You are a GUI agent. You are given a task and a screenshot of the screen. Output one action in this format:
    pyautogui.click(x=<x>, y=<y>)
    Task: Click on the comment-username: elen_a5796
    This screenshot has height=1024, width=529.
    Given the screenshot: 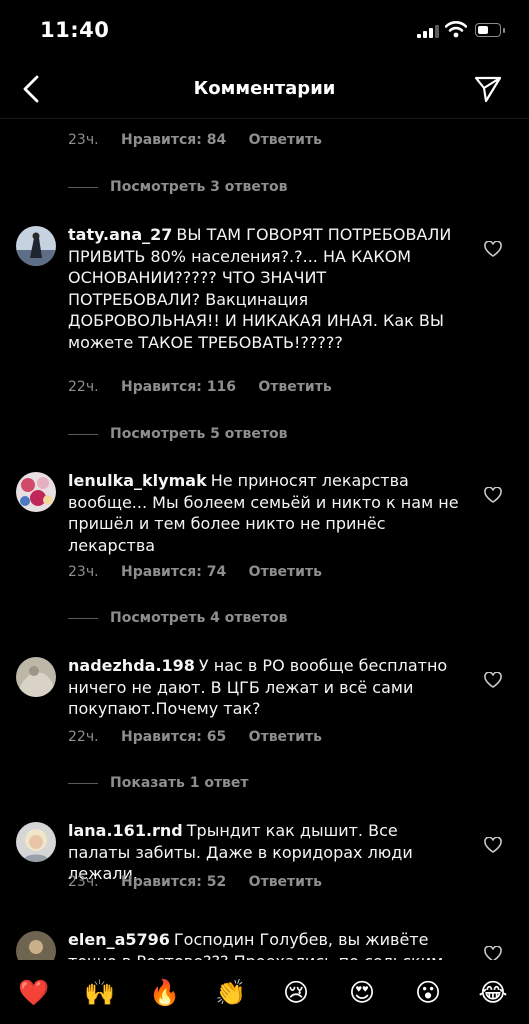 What is the action you would take?
    pyautogui.click(x=119, y=939)
    